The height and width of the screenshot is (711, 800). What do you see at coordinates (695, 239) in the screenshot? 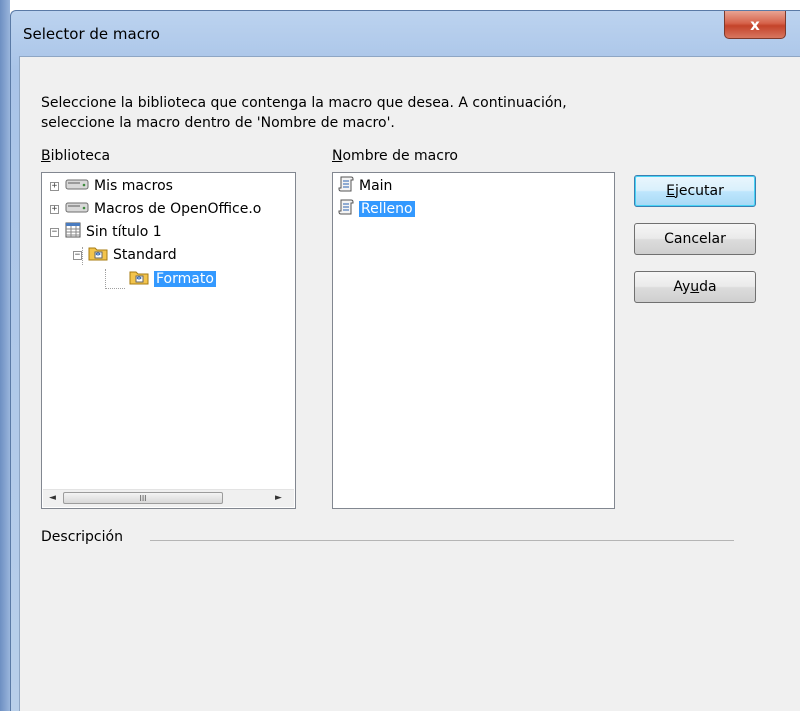
I see `cancel-button: Cancelar` at bounding box center [695, 239].